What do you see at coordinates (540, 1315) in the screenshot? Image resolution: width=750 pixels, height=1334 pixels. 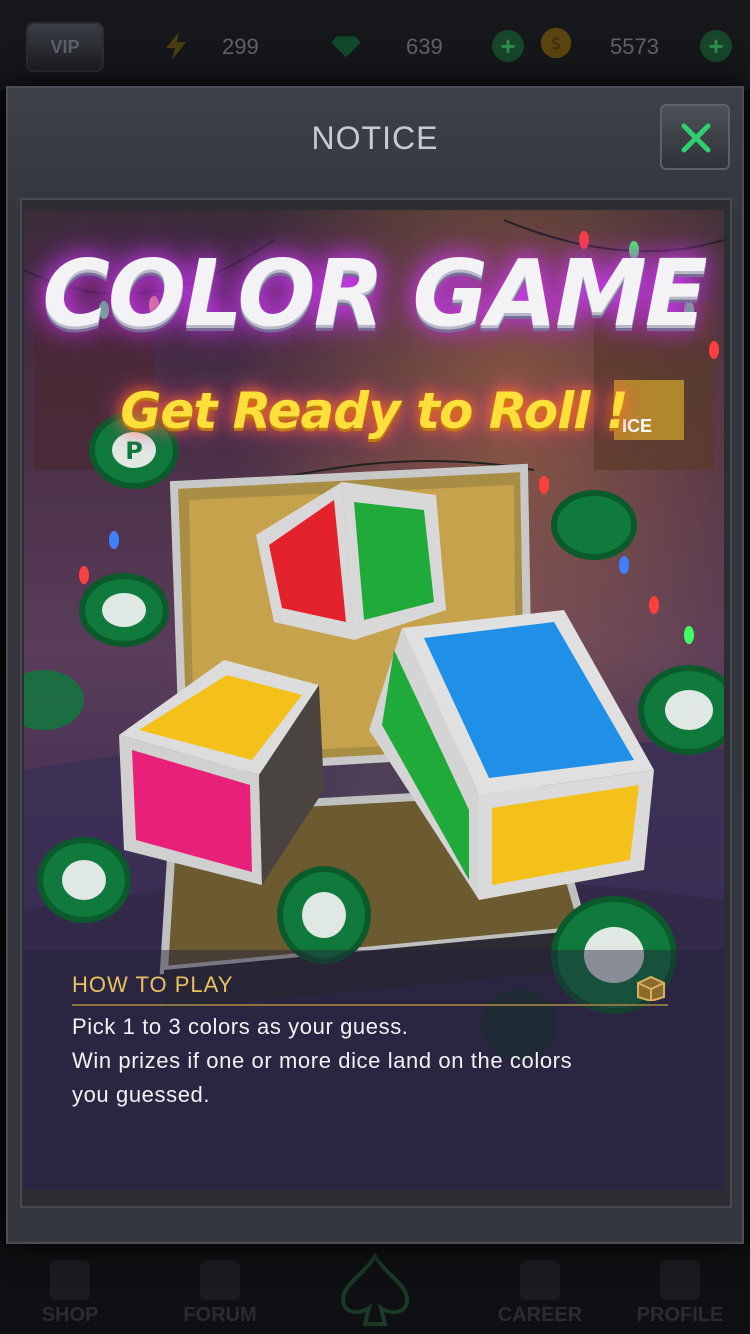 I see `nav-label: CAREER` at bounding box center [540, 1315].